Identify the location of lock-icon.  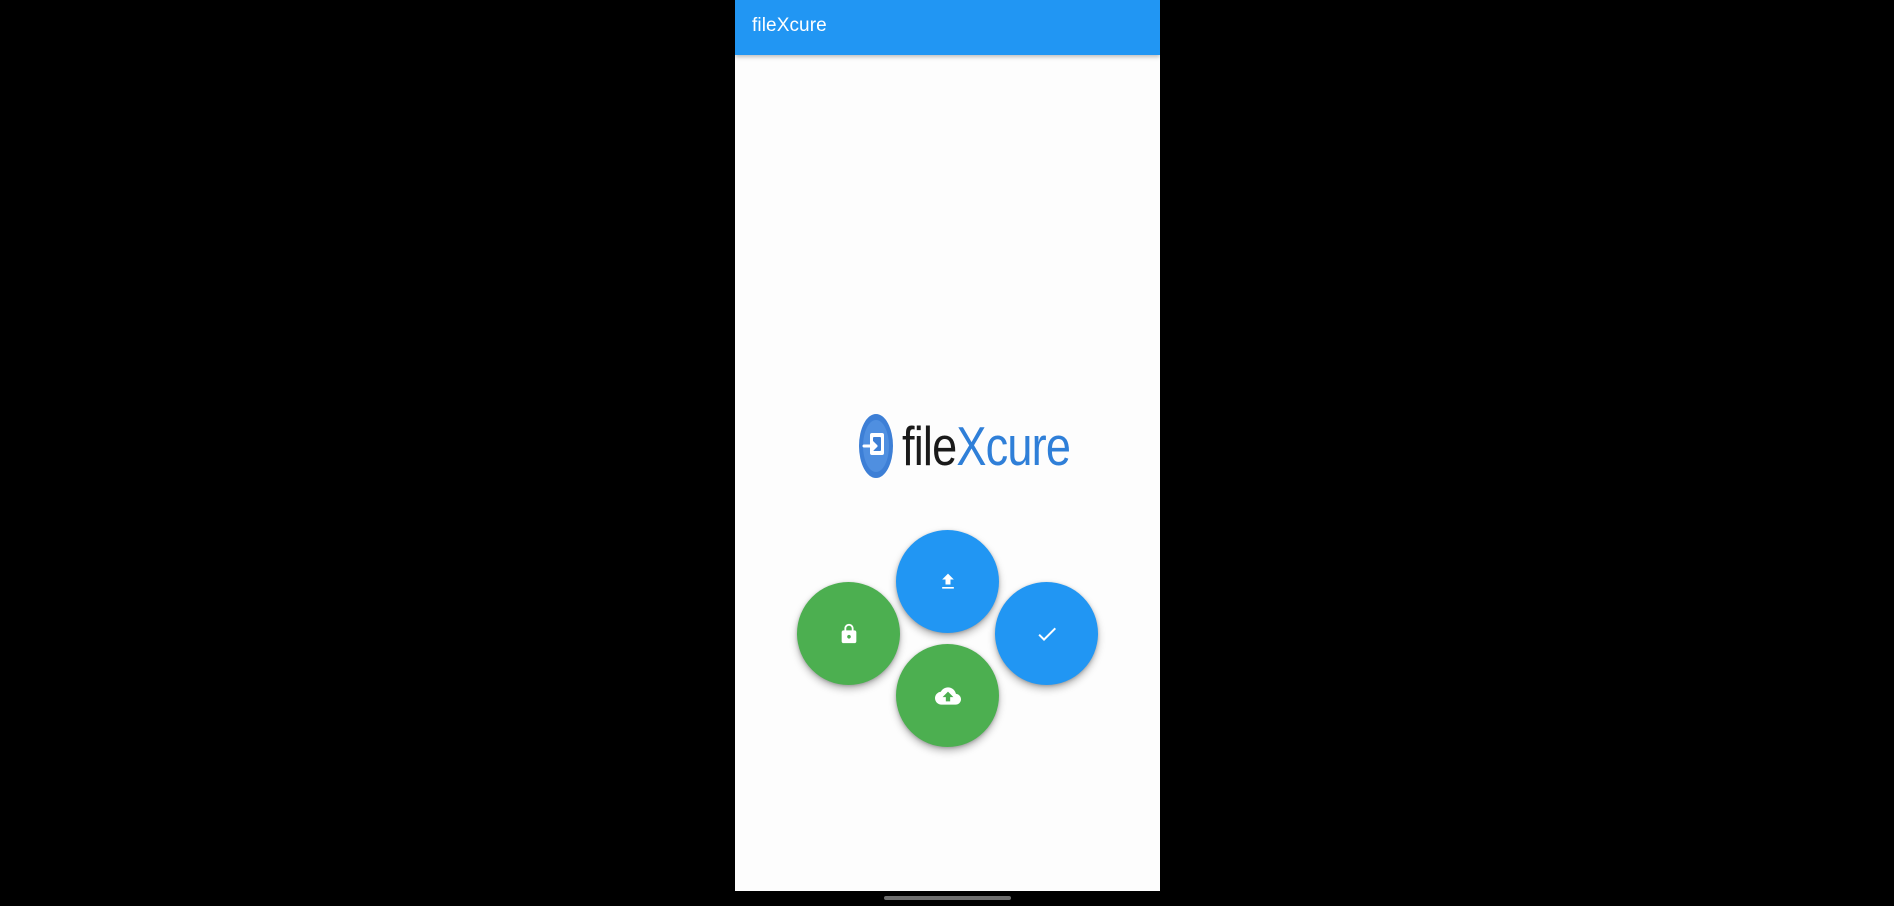
(848, 633).